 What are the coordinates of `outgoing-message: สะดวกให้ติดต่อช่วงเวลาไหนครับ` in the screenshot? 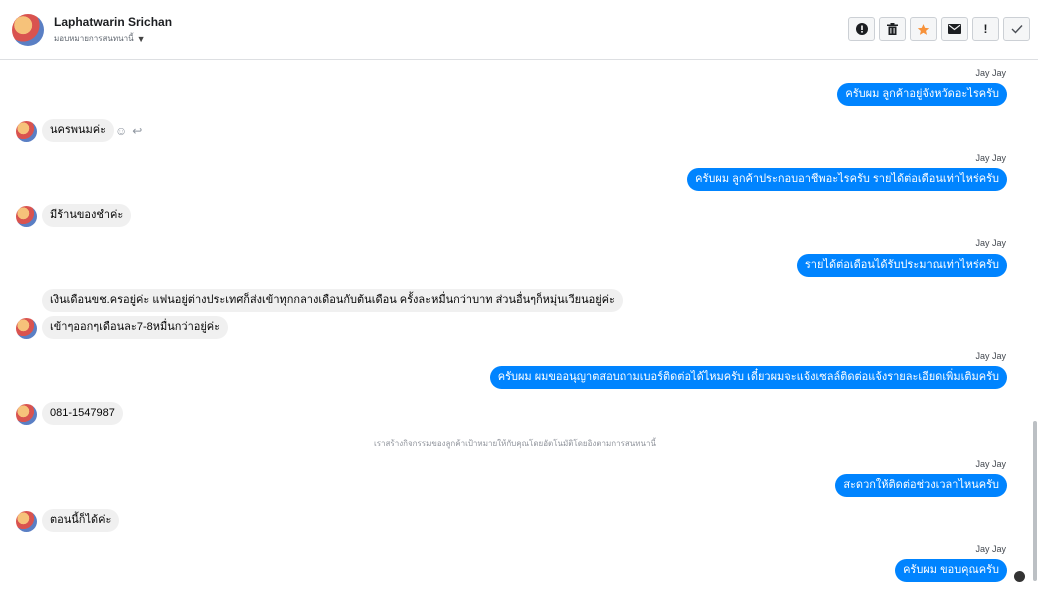 It's located at (921, 485).